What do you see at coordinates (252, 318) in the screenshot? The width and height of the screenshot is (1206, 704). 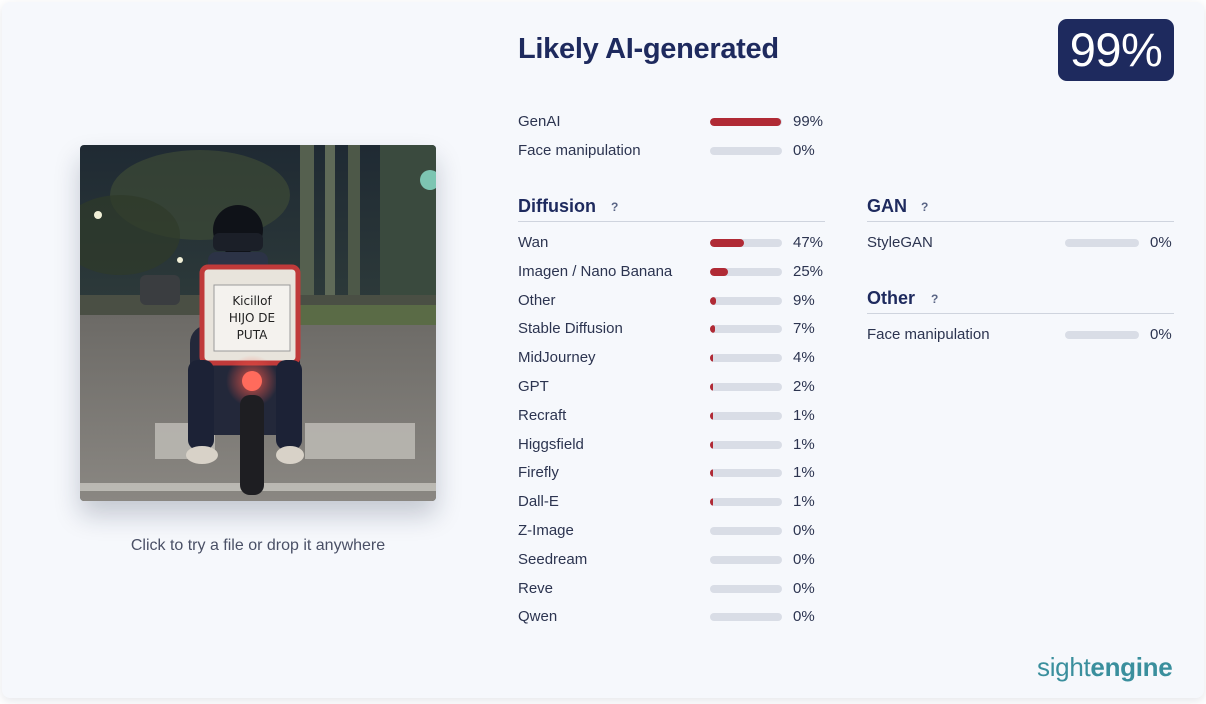 I see `sign-line-2: HIJO DE` at bounding box center [252, 318].